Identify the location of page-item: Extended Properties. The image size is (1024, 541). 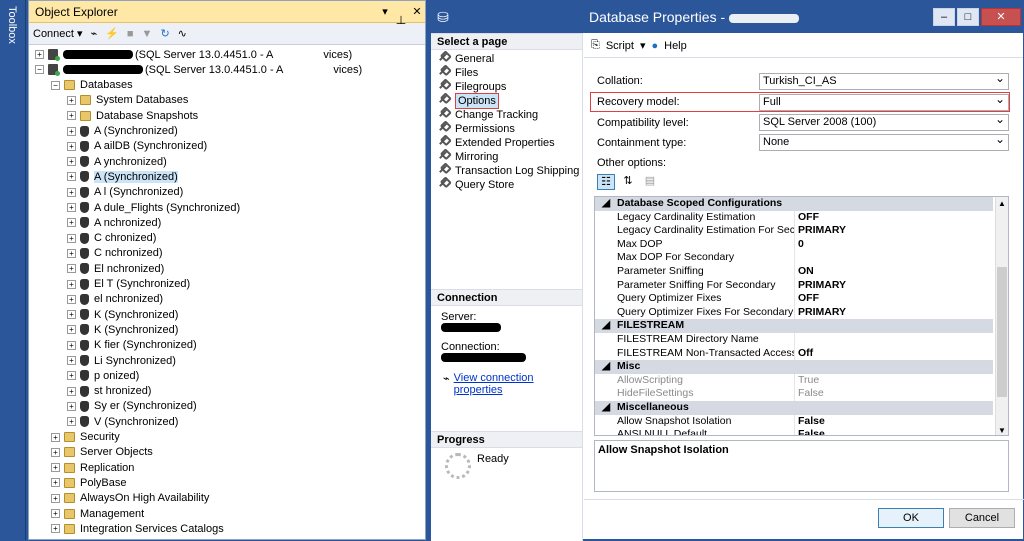
(506, 143).